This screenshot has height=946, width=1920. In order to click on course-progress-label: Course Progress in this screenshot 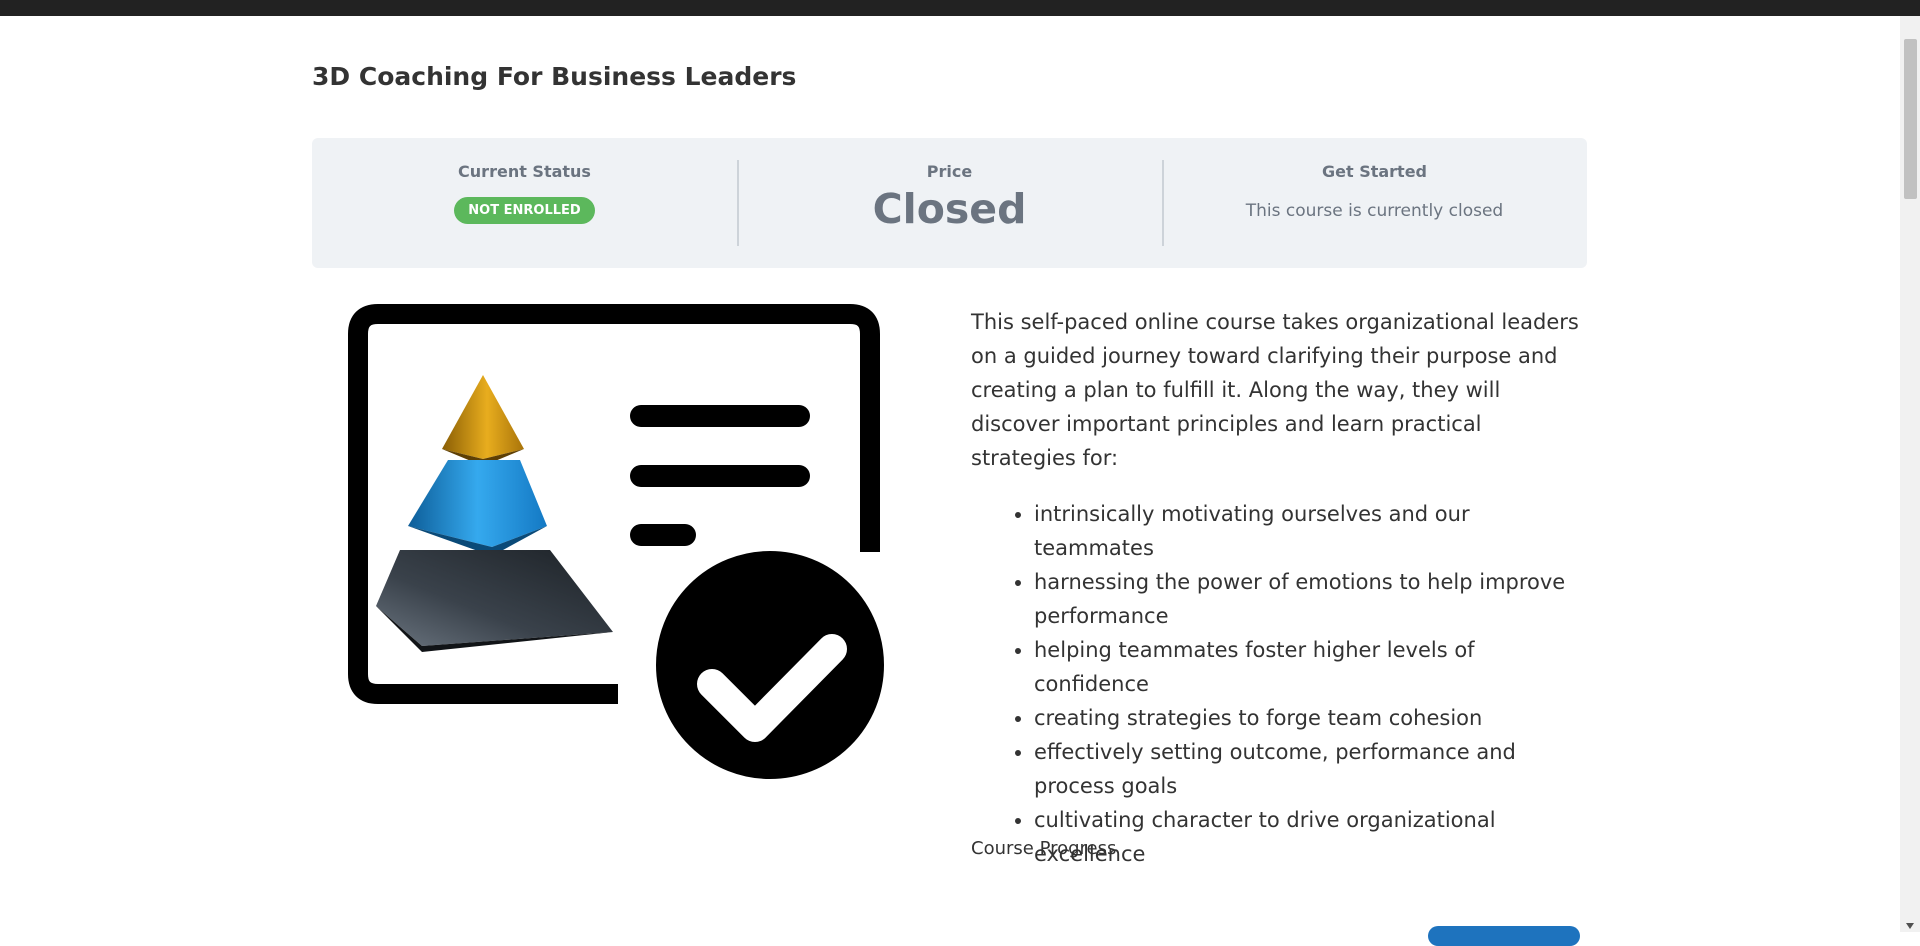, I will do `click(1044, 848)`.